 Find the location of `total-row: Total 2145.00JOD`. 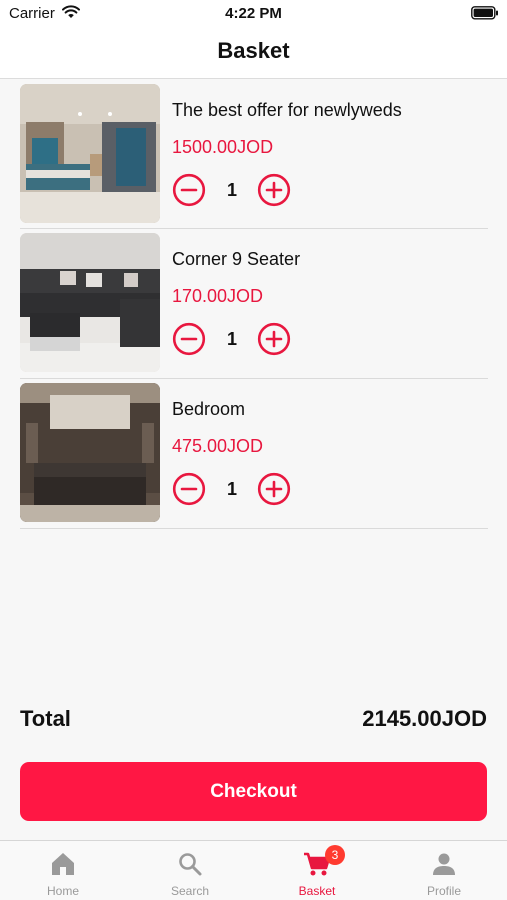

total-row: Total 2145.00JOD is located at coordinates (253, 721).